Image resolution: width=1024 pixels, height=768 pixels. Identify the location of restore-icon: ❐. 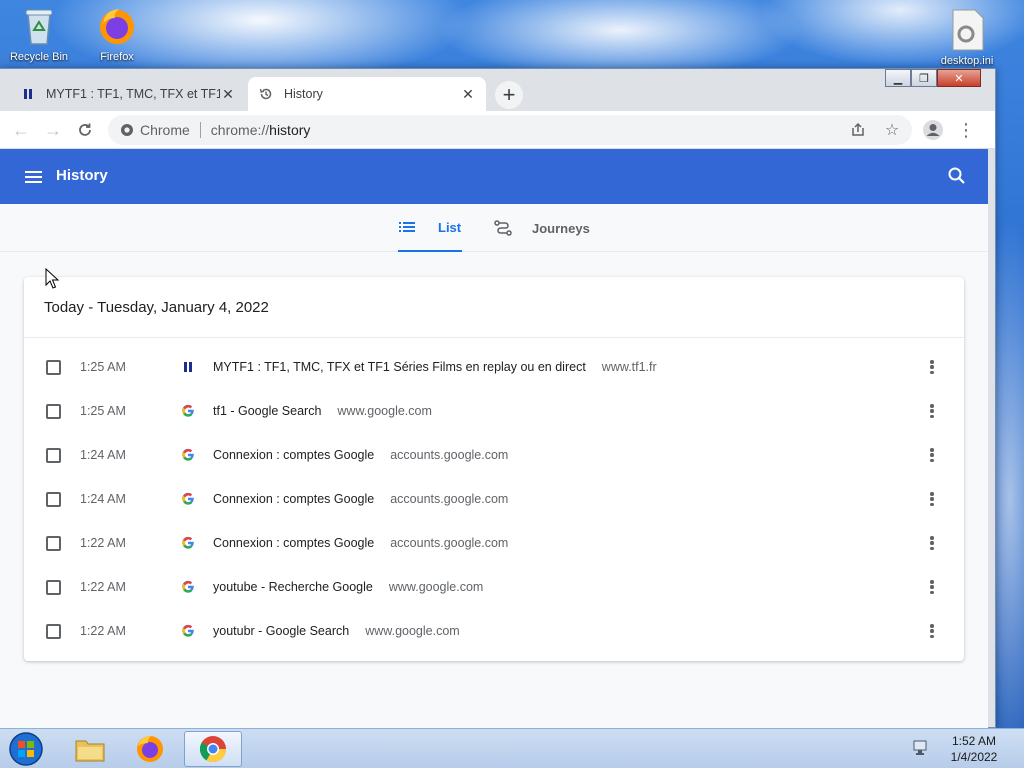
(924, 78).